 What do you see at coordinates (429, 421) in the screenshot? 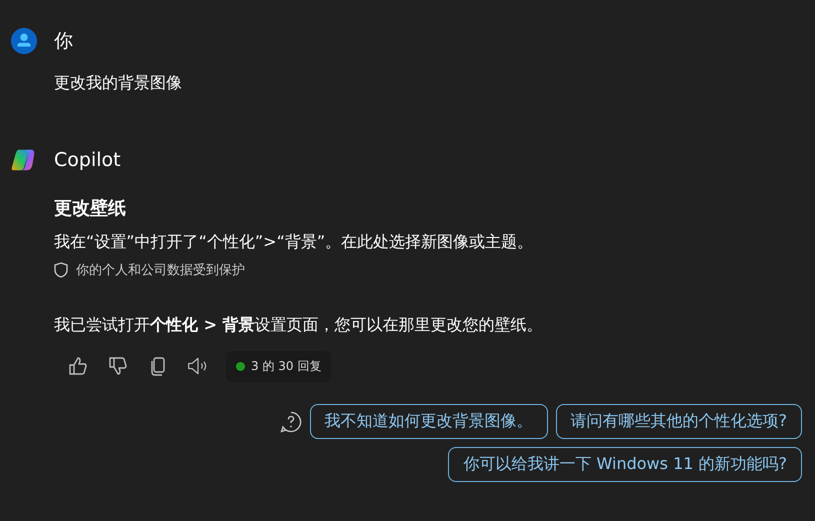
I see `suggestion-chip: 我不知道如何更改背景图像。` at bounding box center [429, 421].